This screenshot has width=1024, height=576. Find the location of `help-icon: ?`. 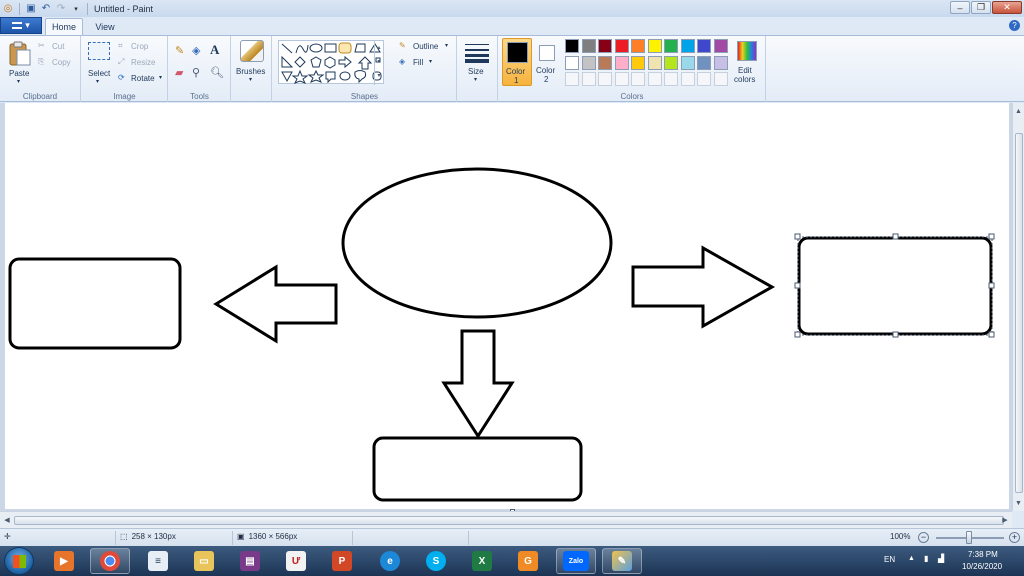

help-icon: ? is located at coordinates (1014, 25).